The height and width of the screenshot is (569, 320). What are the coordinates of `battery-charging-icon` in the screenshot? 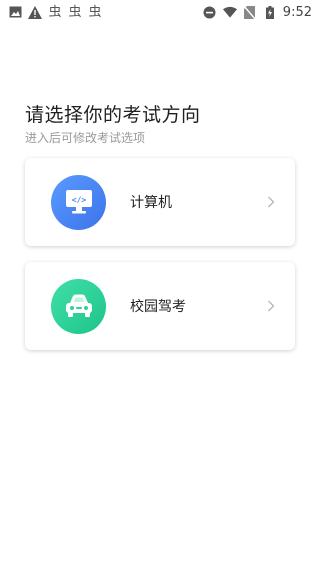 It's located at (270, 12).